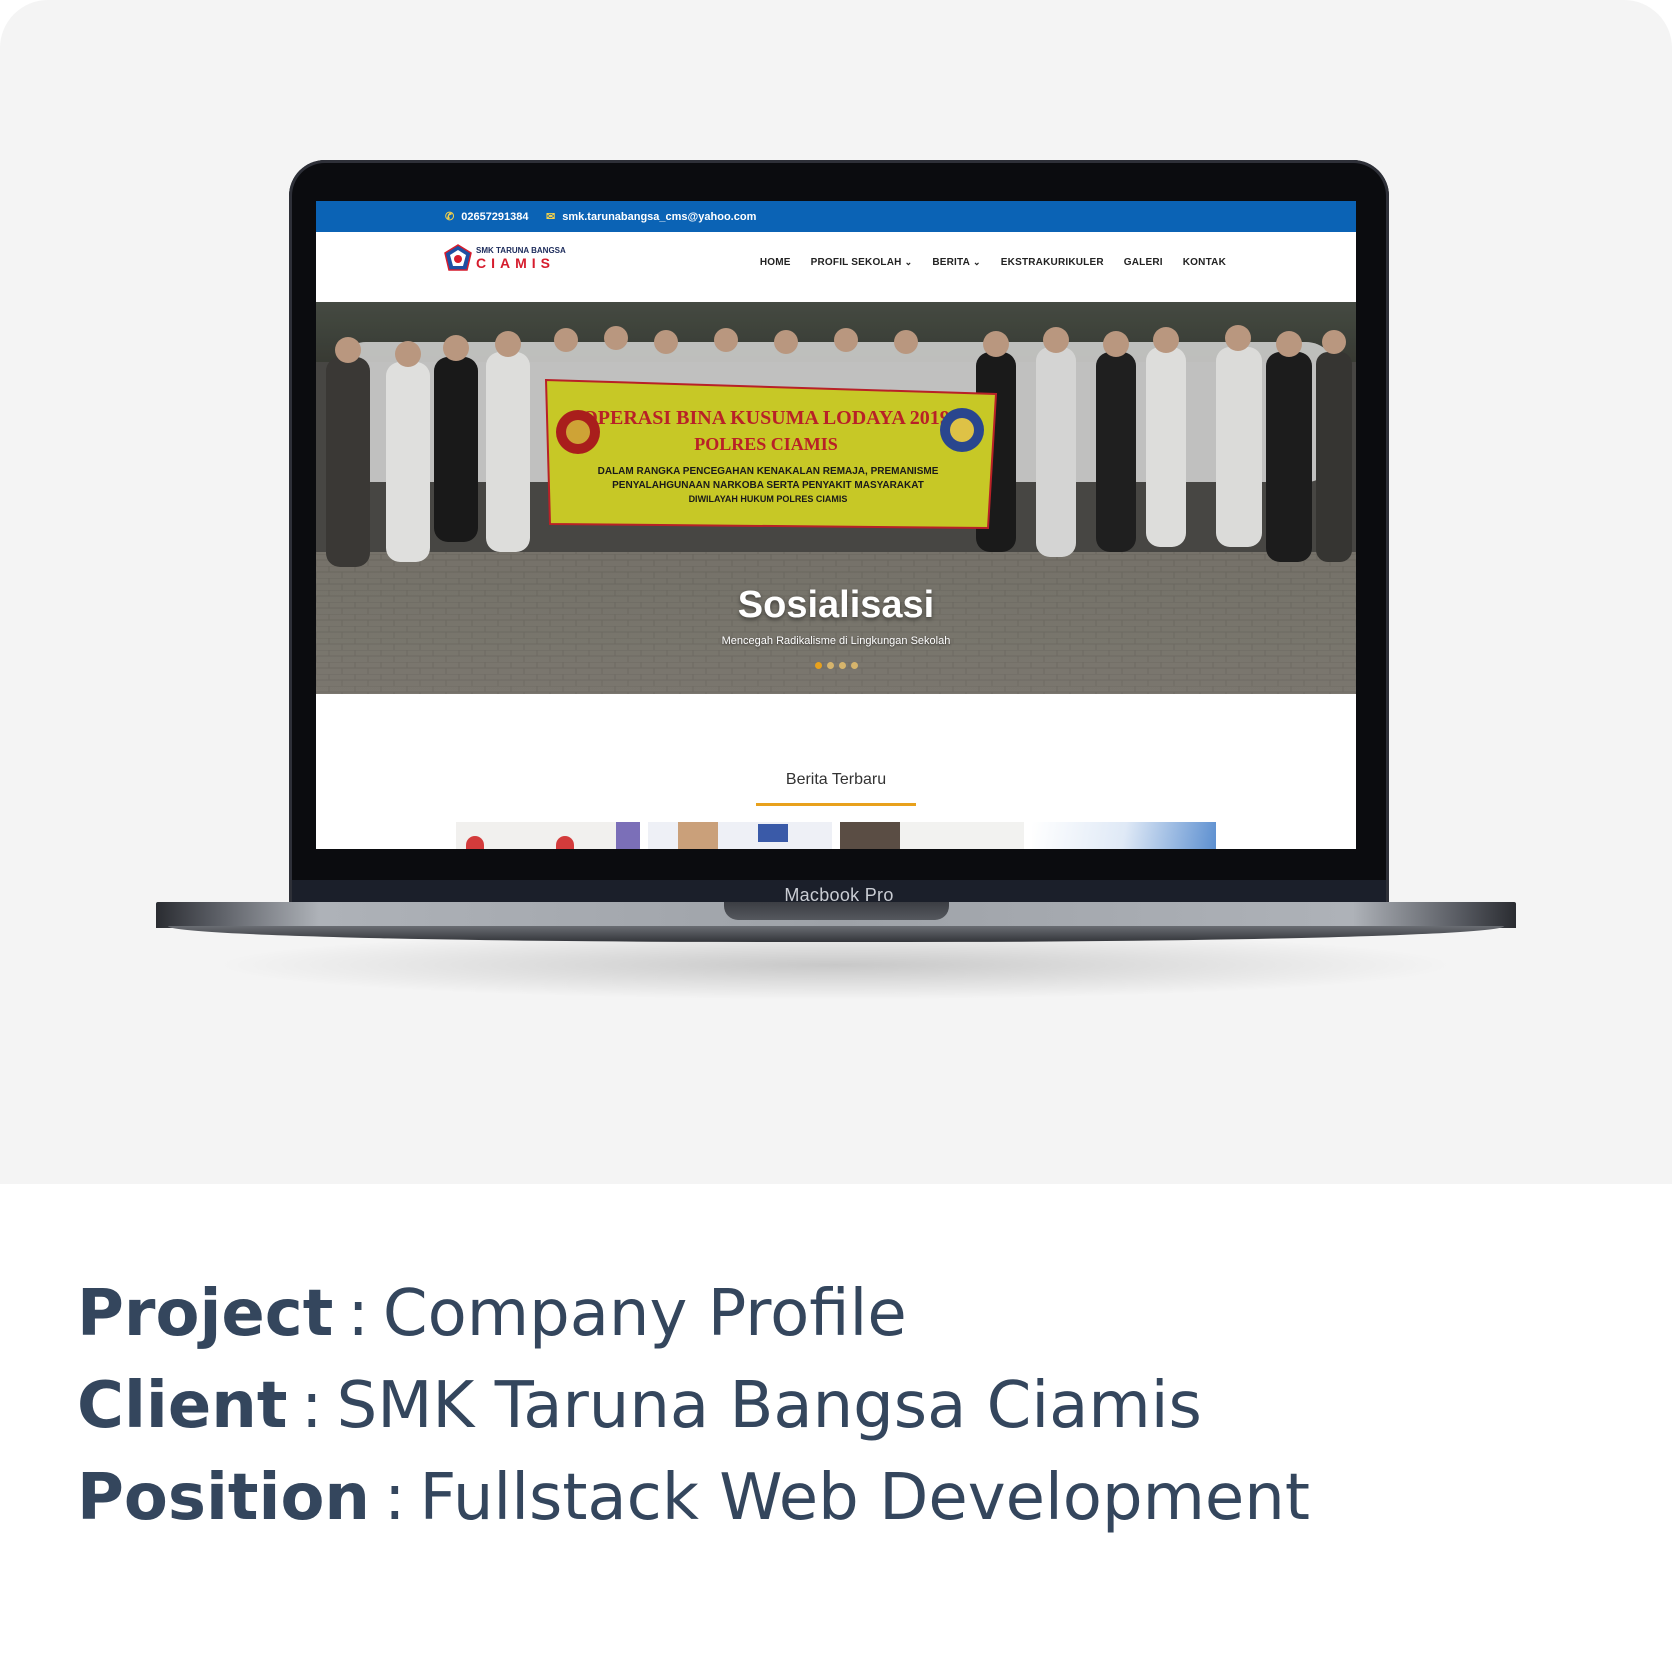 This screenshot has width=1672, height=1672. What do you see at coordinates (862, 262) in the screenshot?
I see `nav-item-profil-sekolah: PROFIL SEKOLAH ⌄` at bounding box center [862, 262].